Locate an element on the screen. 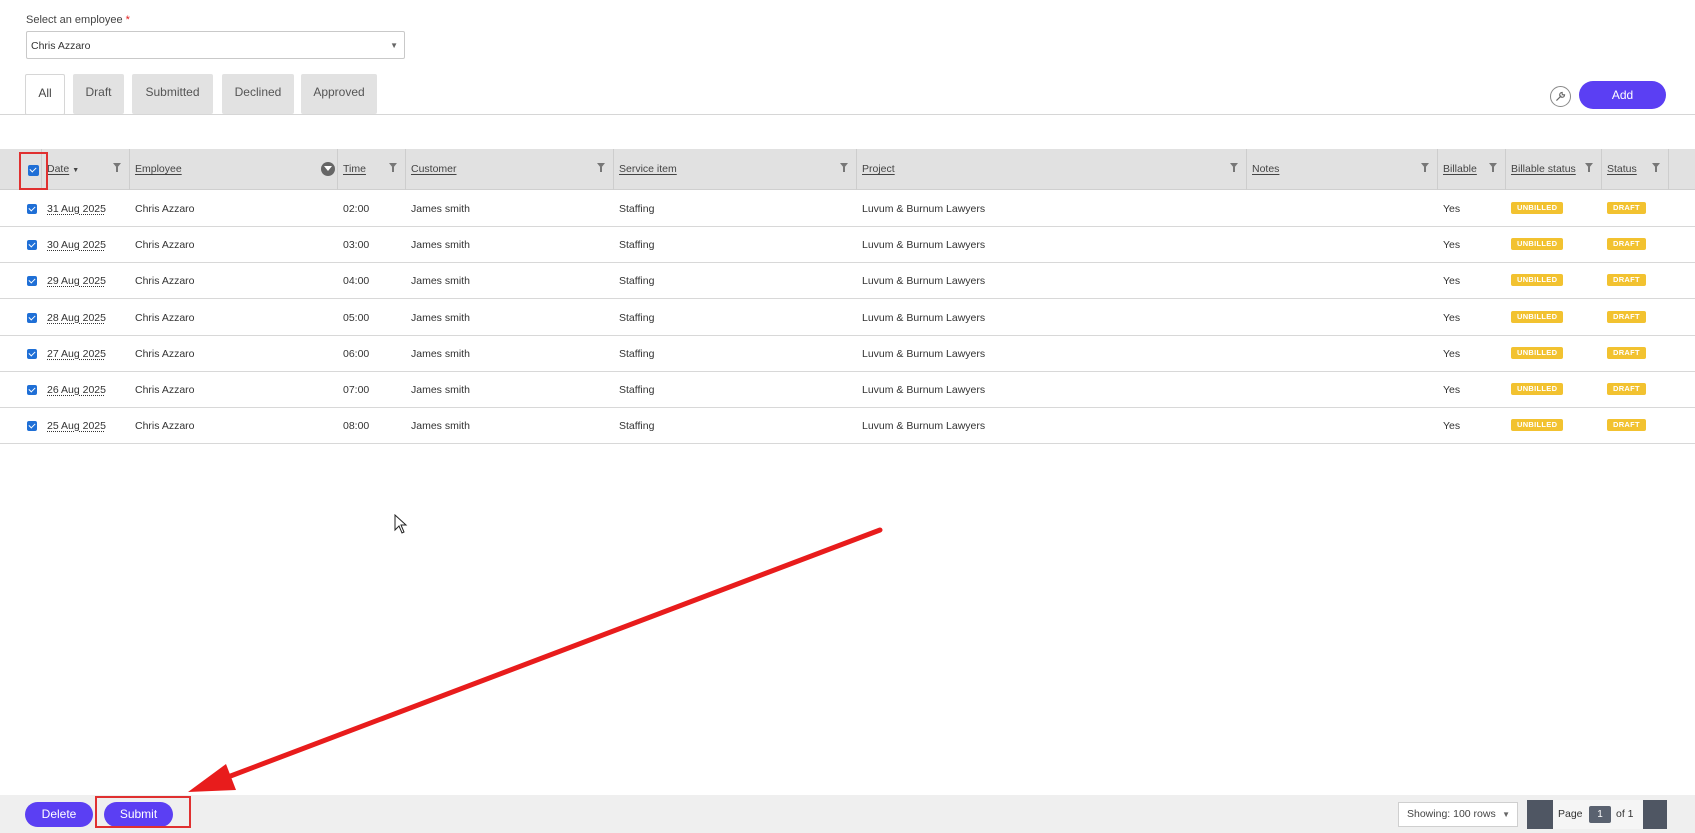  row-time: 08:00 is located at coordinates (356, 426).